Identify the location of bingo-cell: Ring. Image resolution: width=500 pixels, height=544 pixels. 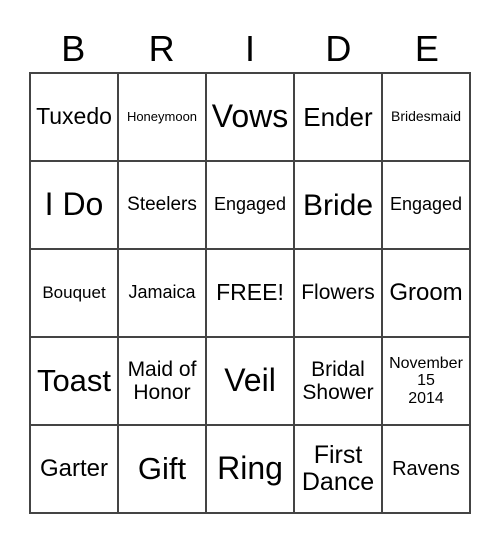
(250, 469).